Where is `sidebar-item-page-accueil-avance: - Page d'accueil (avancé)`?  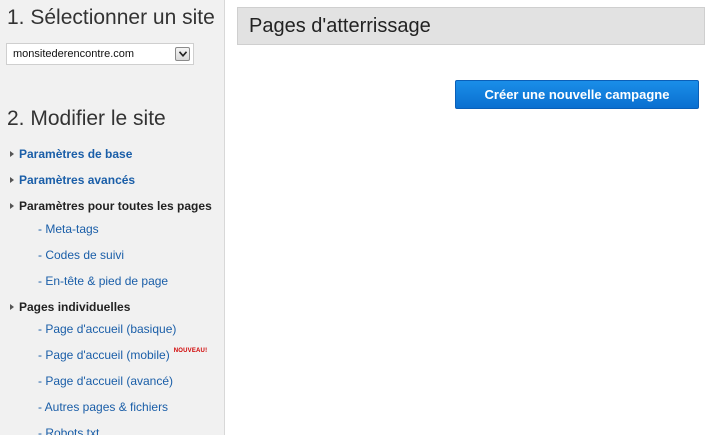
sidebar-item-page-accueil-avance: - Page d'accueil (avancé) is located at coordinates (105, 381).